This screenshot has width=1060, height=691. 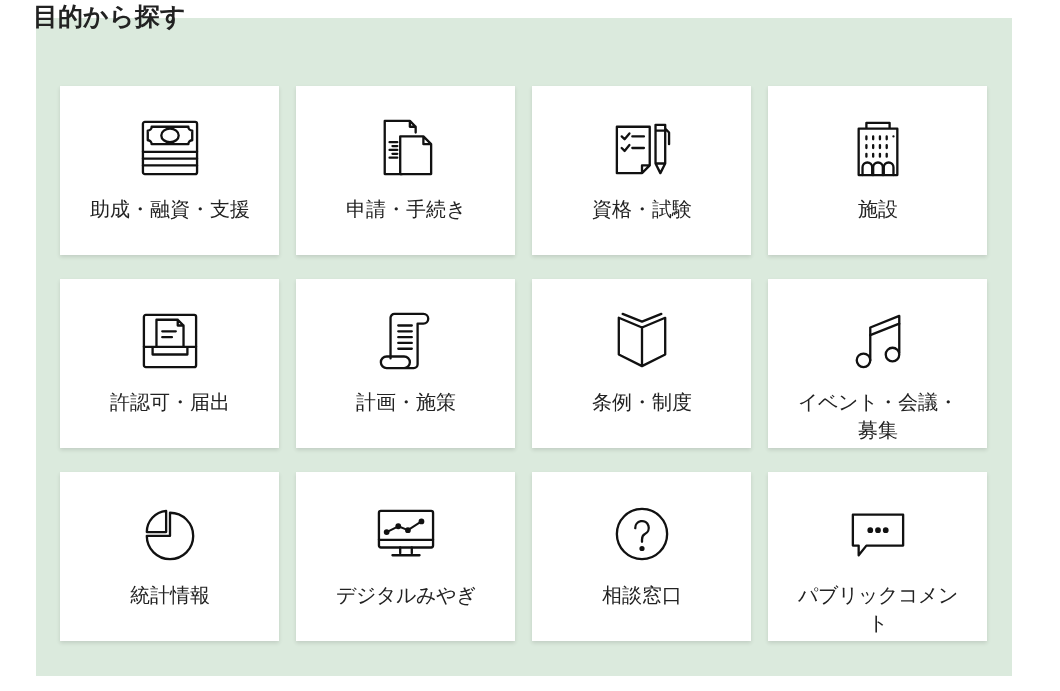 I want to click on document-tray-icon, so click(x=169, y=341).